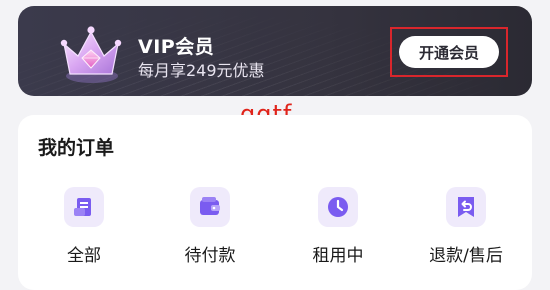  I want to click on clock-icon, so click(338, 207).